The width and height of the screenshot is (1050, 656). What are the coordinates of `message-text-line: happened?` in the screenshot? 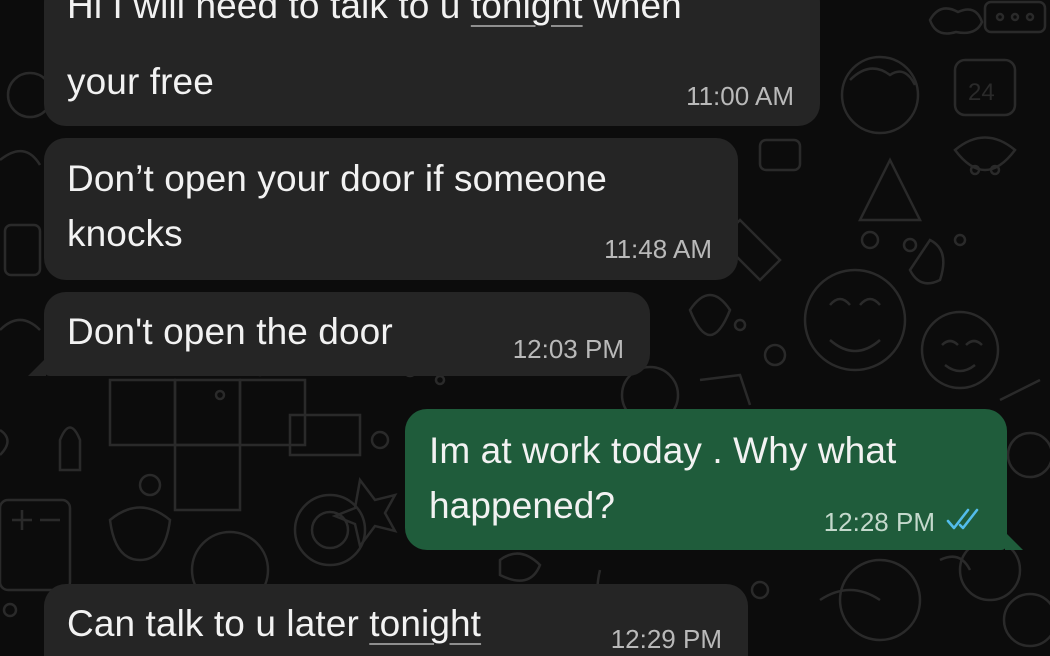 It's located at (522, 505).